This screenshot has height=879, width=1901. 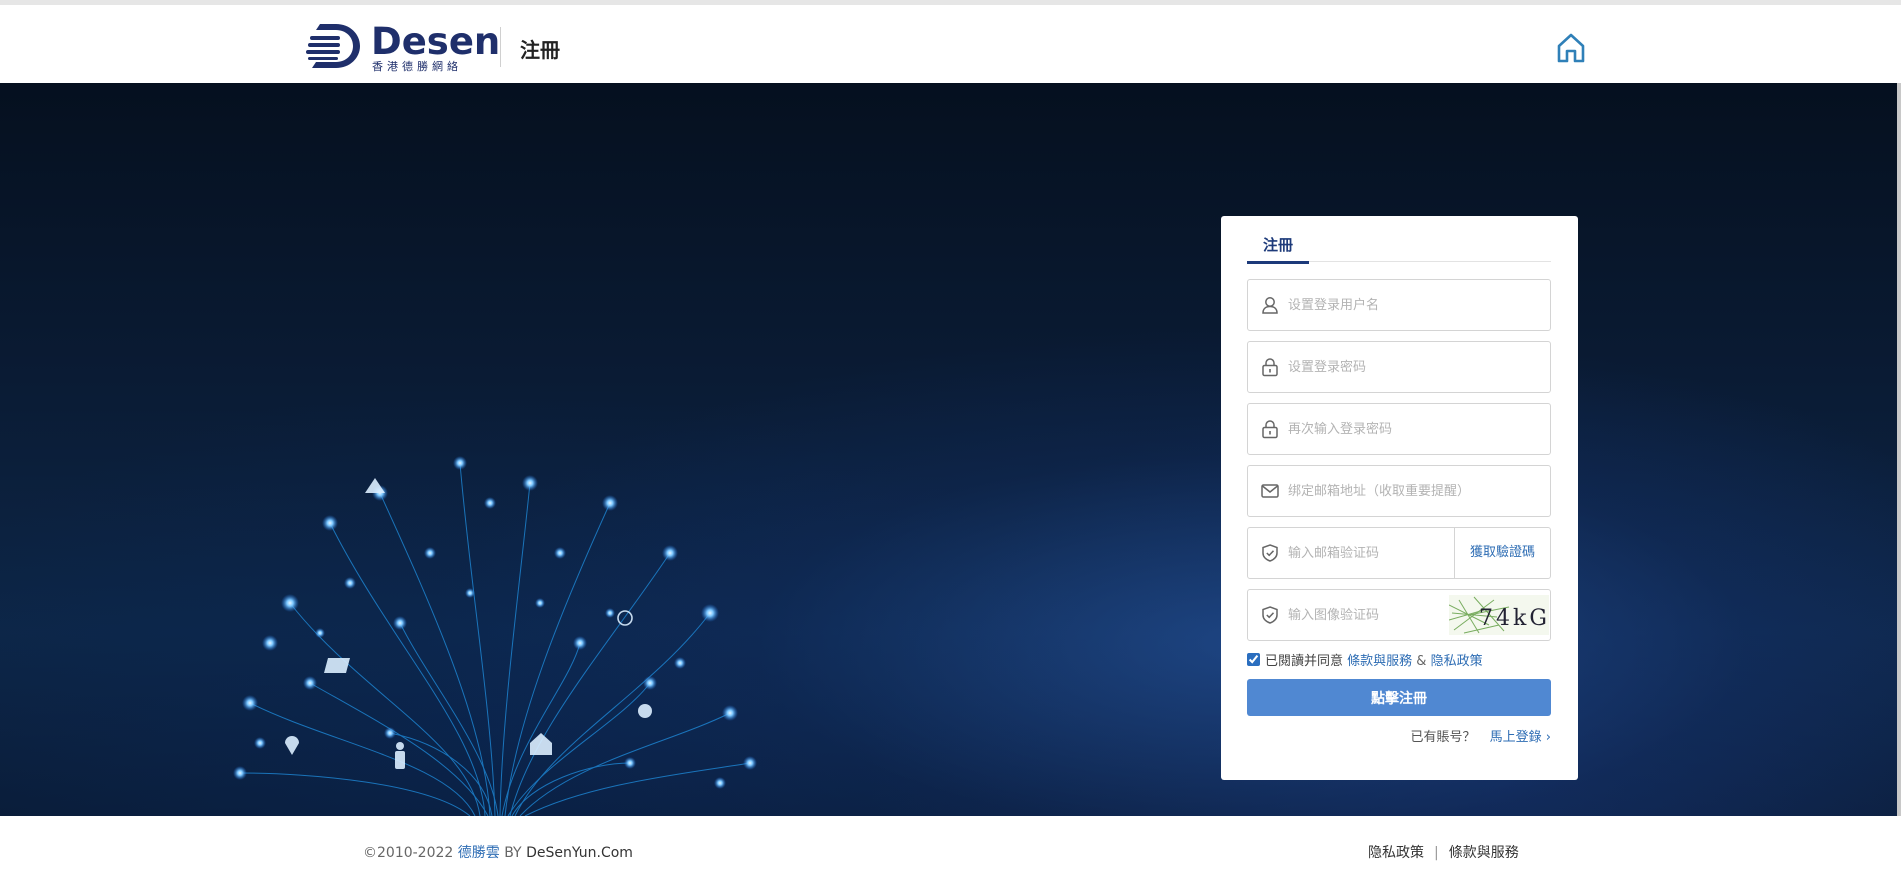 I want to click on privacy-link: 隐私政策, so click(x=1457, y=661).